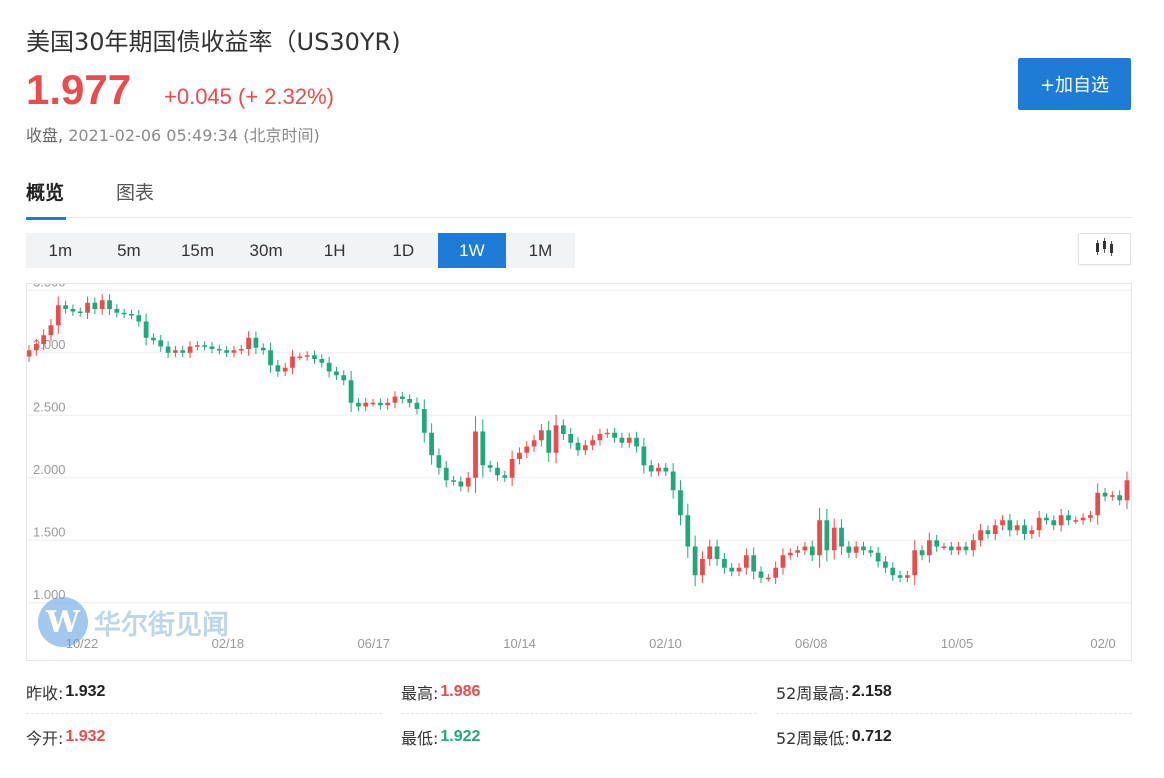 The width and height of the screenshot is (1164, 778). Describe the element at coordinates (153, 135) in the screenshot. I see `timestamp: 2021-02-06 05:49:34` at that location.